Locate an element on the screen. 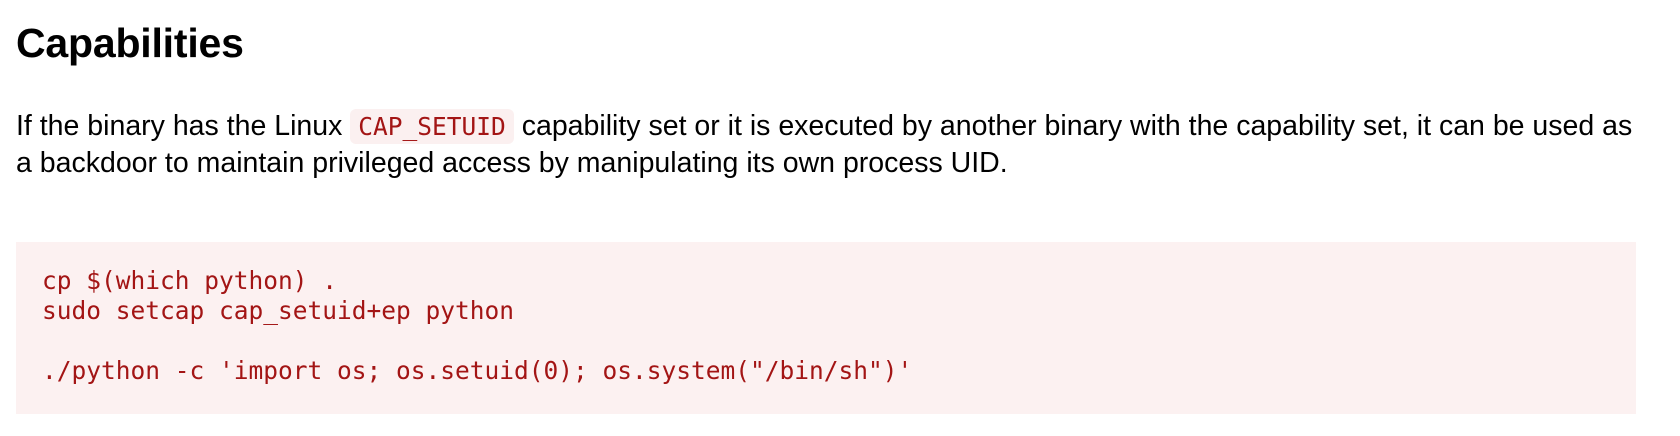 This screenshot has height=436, width=1680. code-line: sudo setcap cap_setuid+ep python is located at coordinates (826, 311).